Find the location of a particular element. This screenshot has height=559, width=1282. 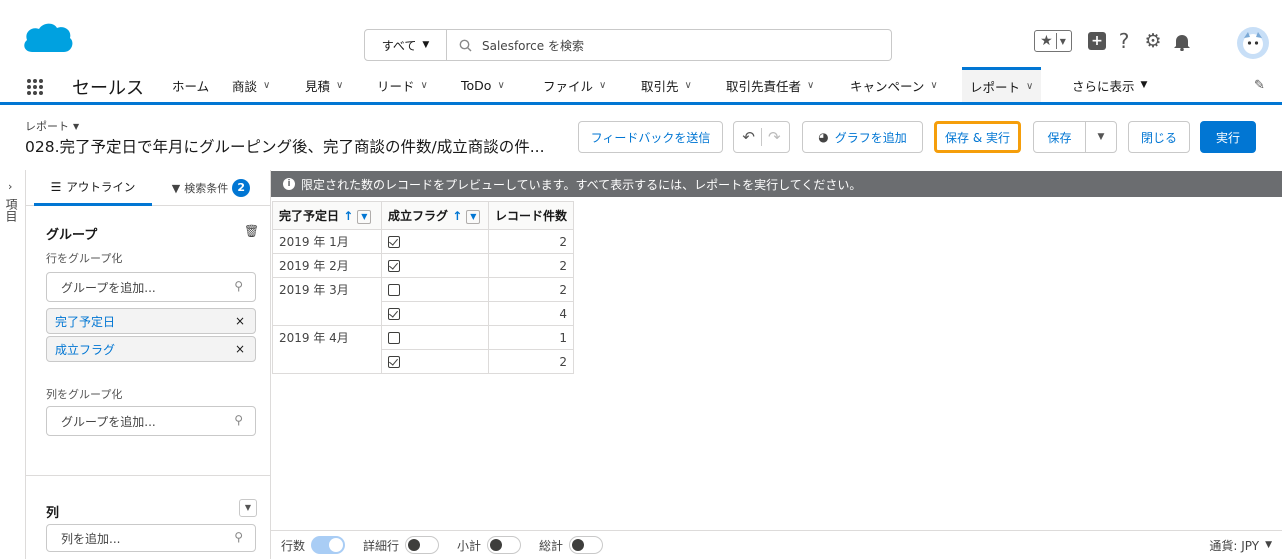

nav-item-accounts: 取引先 ∨ is located at coordinates (666, 85).